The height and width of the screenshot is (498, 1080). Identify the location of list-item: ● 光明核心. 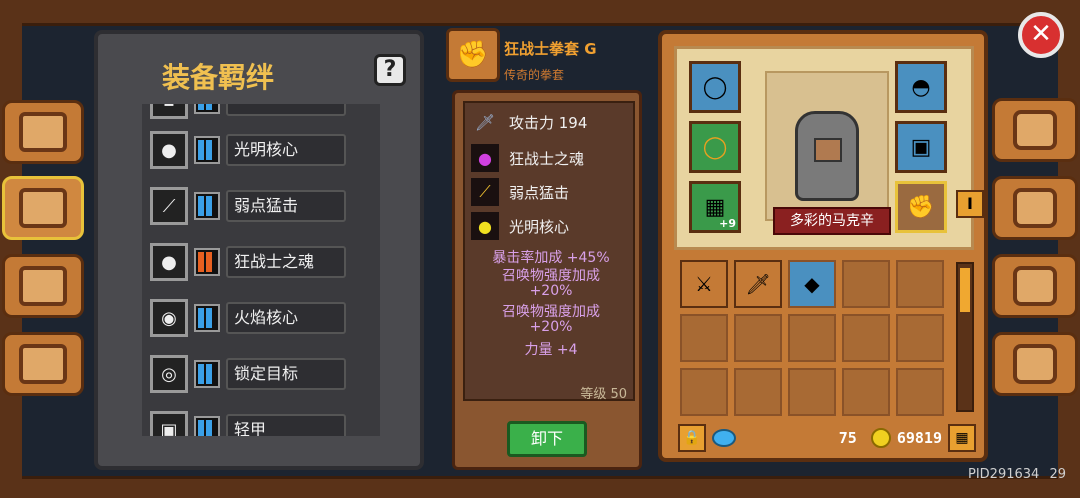
(261, 150).